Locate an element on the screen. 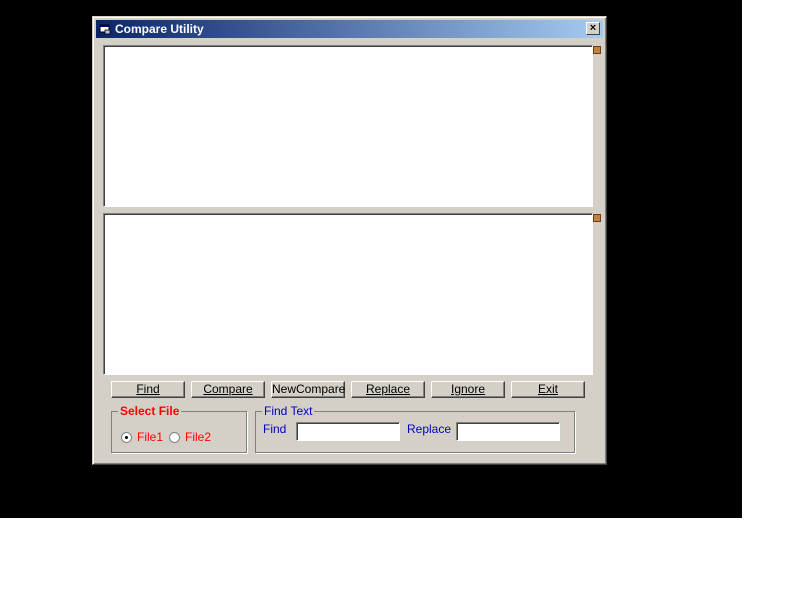 The image size is (800, 600). replace-button: Replace is located at coordinates (388, 389).